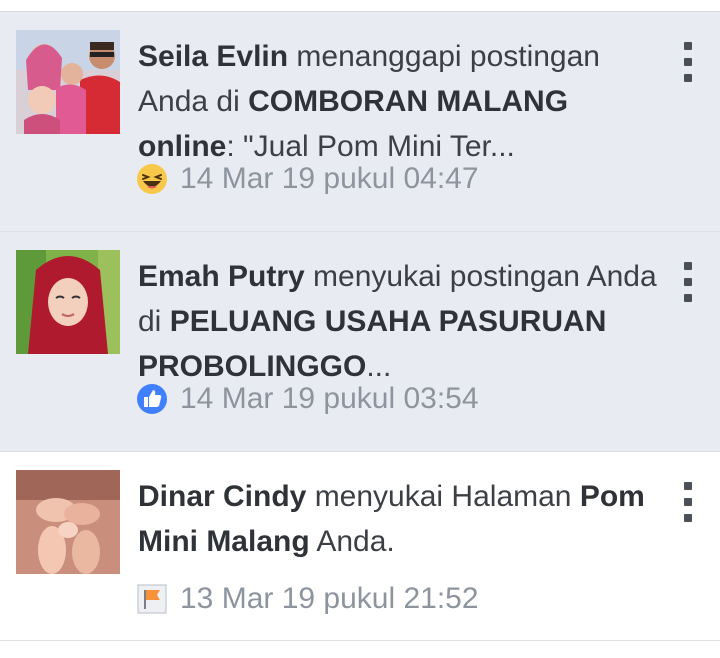 The height and width of the screenshot is (658, 720). Describe the element at coordinates (360, 6) in the screenshot. I see `top-divider` at that location.